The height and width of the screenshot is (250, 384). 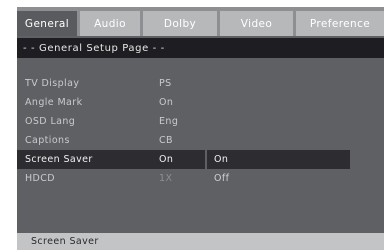 What do you see at coordinates (111, 121) in the screenshot?
I see `setting-row-osd-lang: OSD Lang Eng` at bounding box center [111, 121].